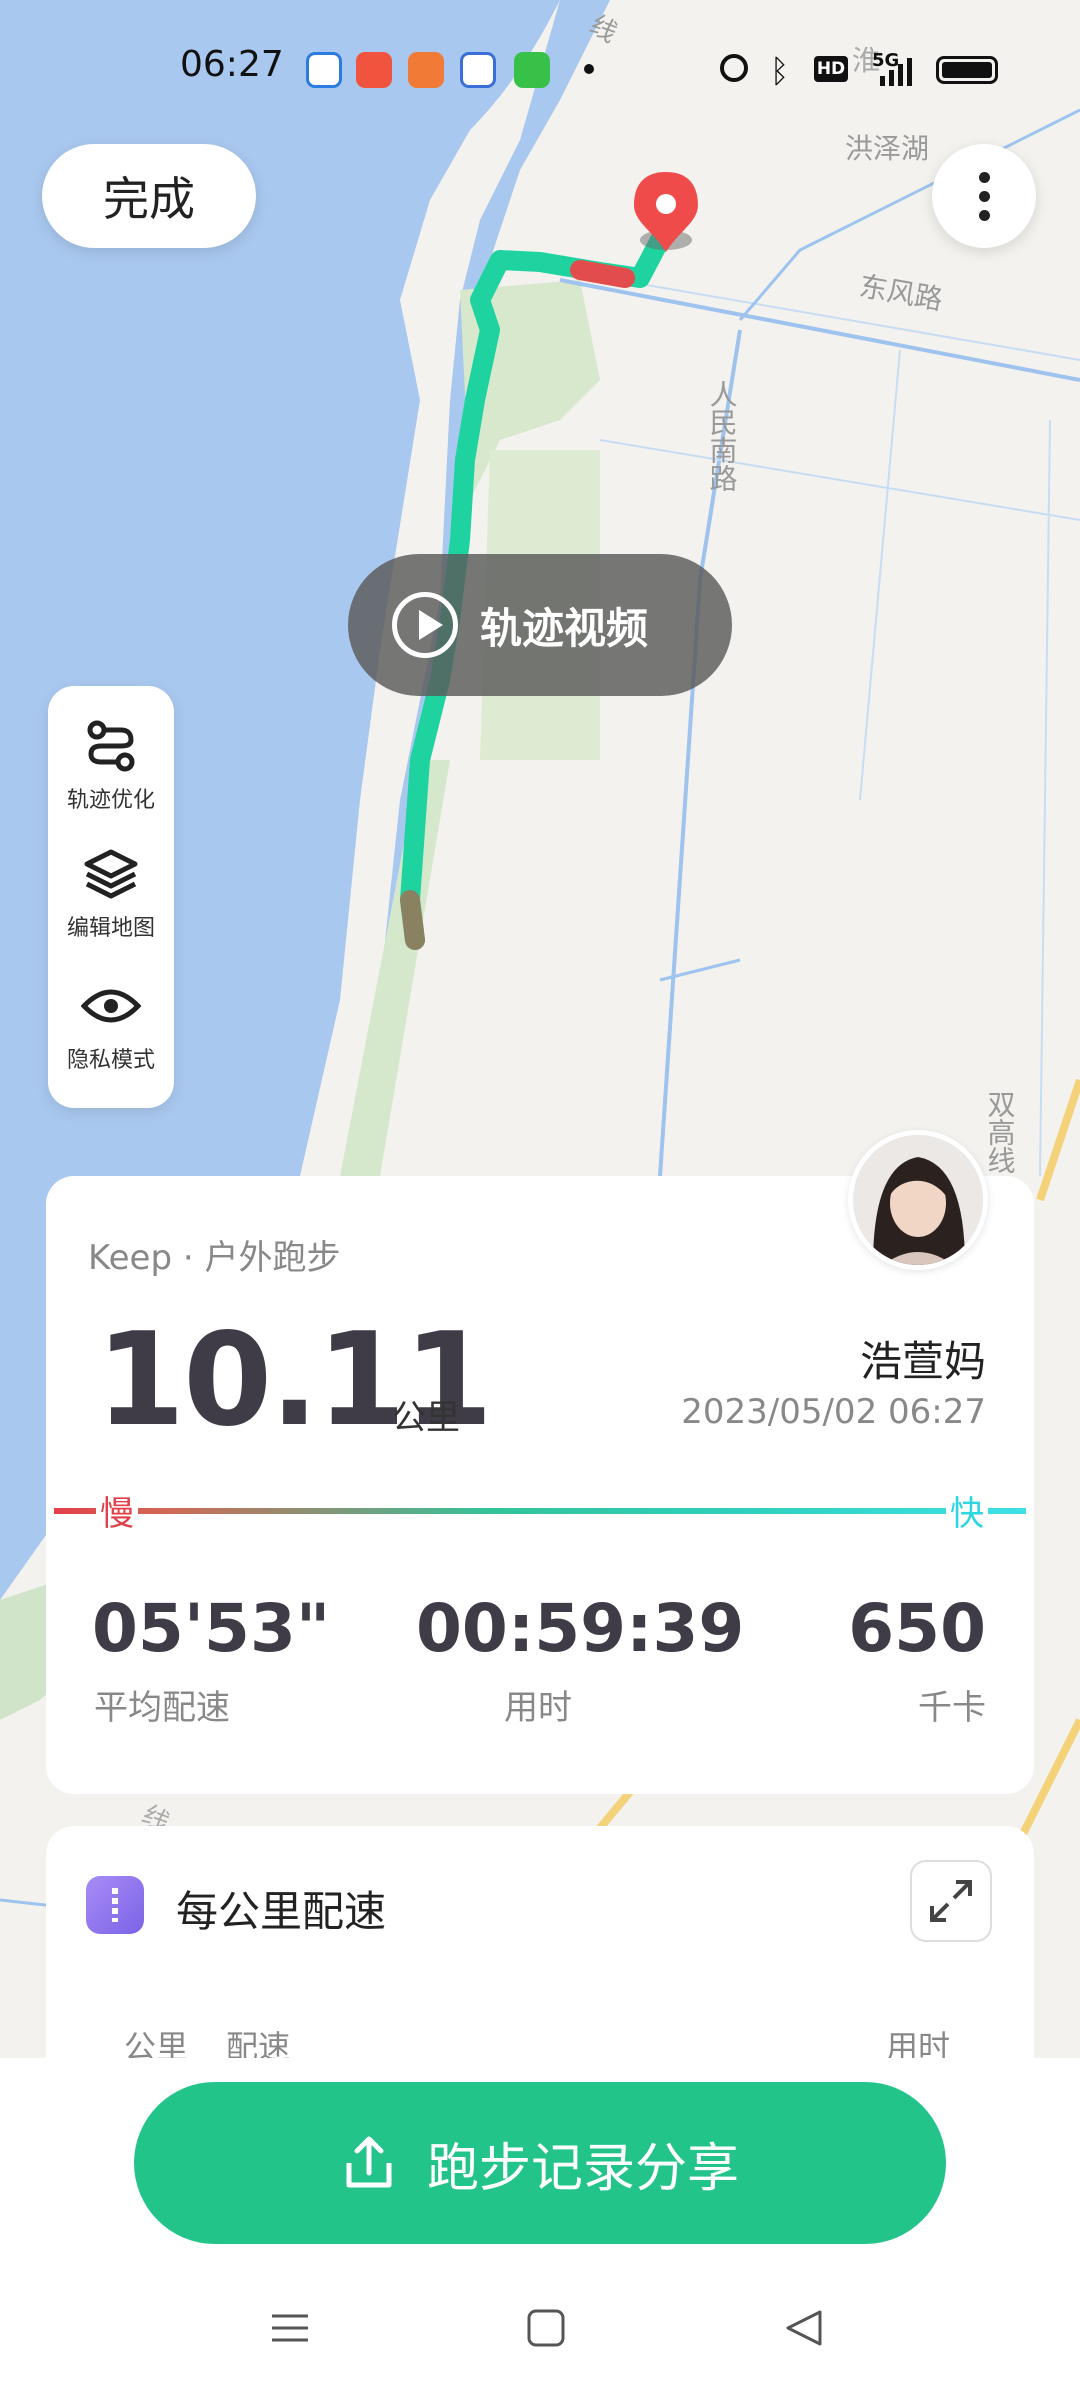  I want to click on music-app-icon, so click(374, 70).